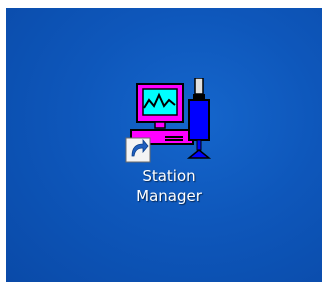 The image size is (328, 285). I want to click on station-manager-icon, so click(169, 120).